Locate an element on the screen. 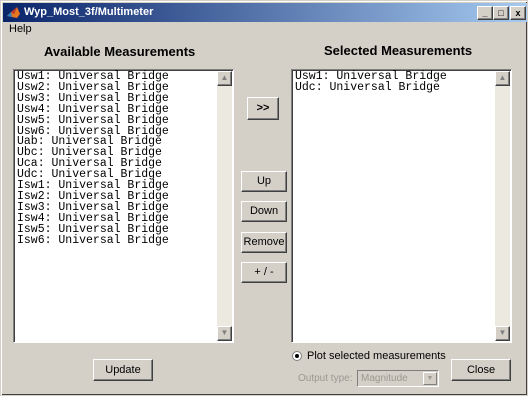  window-title: Wyp_Most_3f/Multimeter is located at coordinates (89, 12).